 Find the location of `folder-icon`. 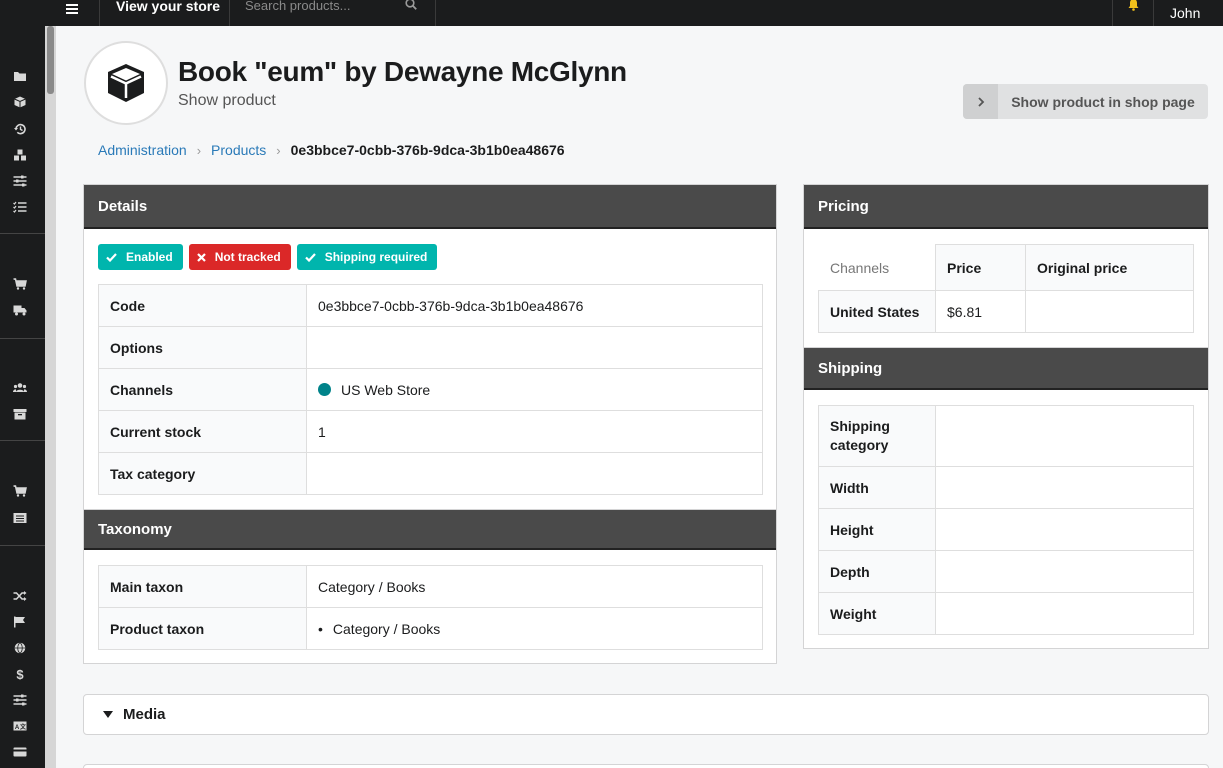

folder-icon is located at coordinates (20, 76).